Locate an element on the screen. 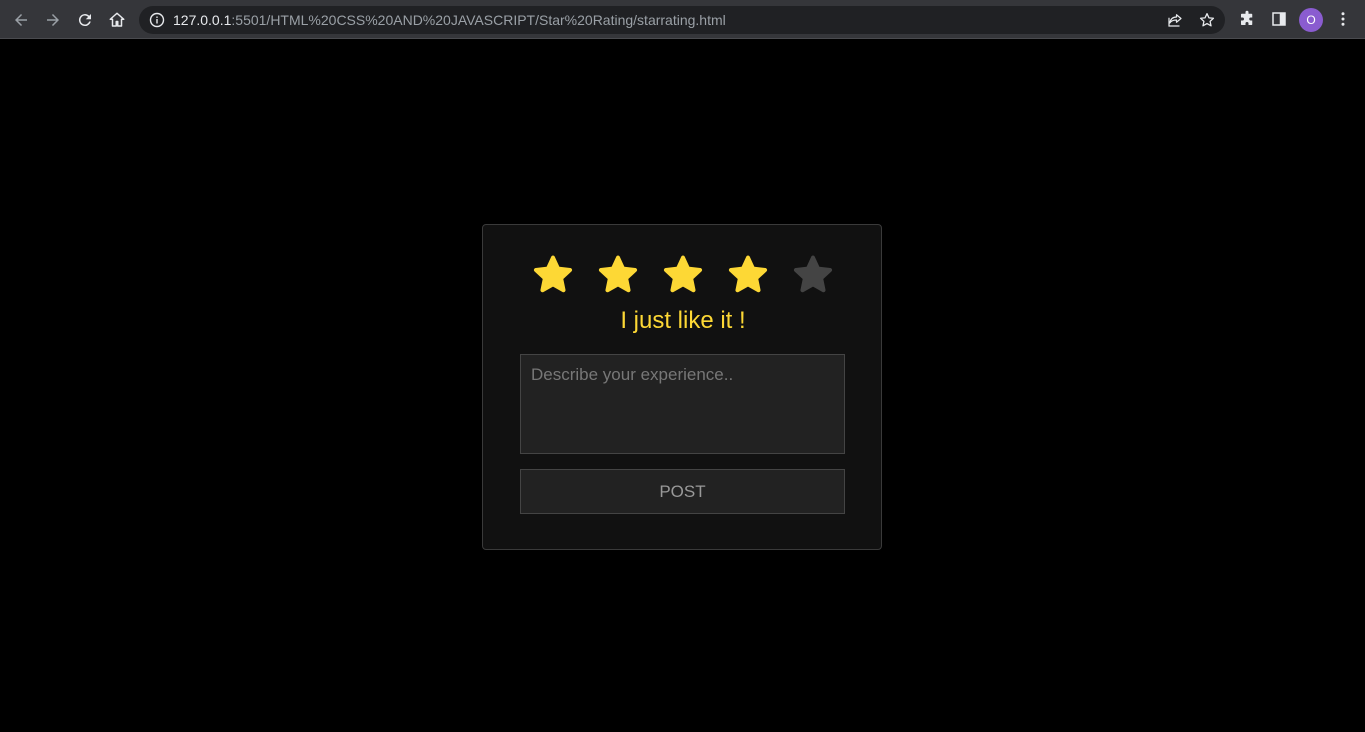  reload-icon is located at coordinates (84, 20).